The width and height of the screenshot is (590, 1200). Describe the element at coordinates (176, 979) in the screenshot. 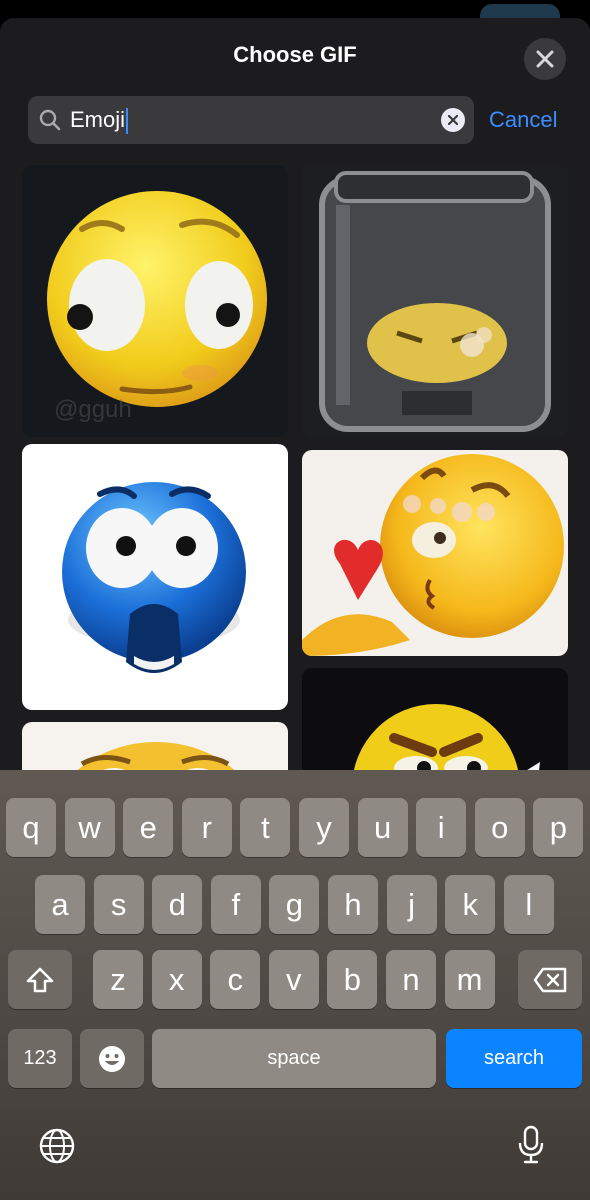

I see `key-x: x` at that location.